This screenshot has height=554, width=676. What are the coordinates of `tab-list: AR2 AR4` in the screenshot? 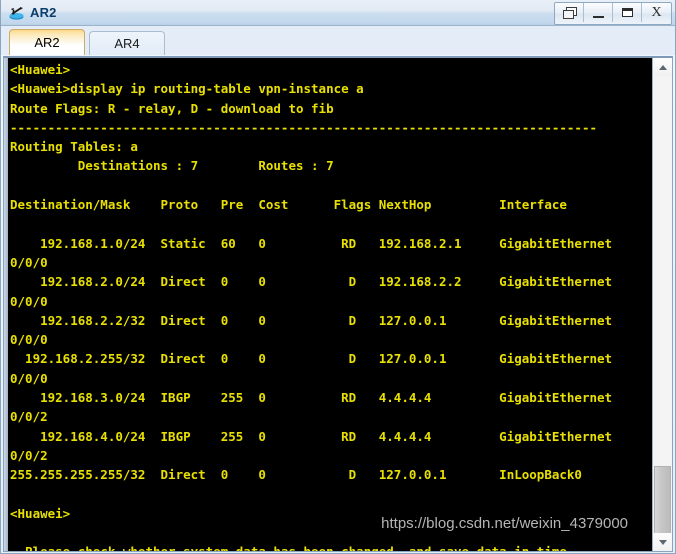 It's located at (89, 42).